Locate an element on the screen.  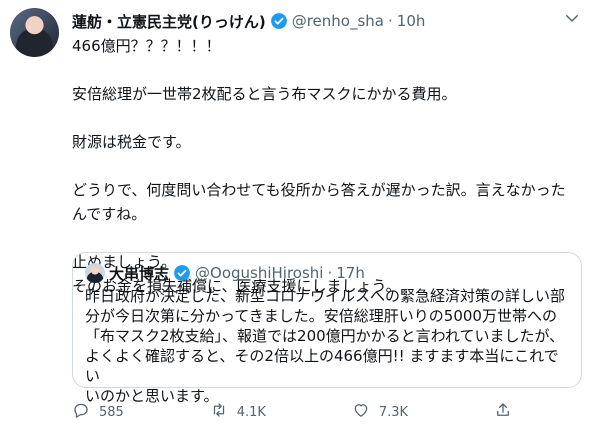
quoted-line: 分が今日次第に分かってきました。安倍総理肝いりの5000万世帯への is located at coordinates (321, 316).